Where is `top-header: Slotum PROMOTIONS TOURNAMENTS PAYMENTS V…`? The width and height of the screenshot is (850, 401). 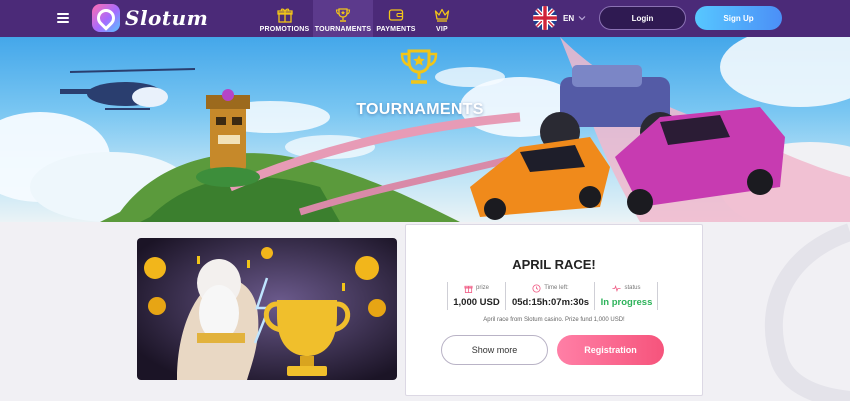 top-header: Slotum PROMOTIONS TOURNAMENTS PAYMENTS V… is located at coordinates (425, 18).